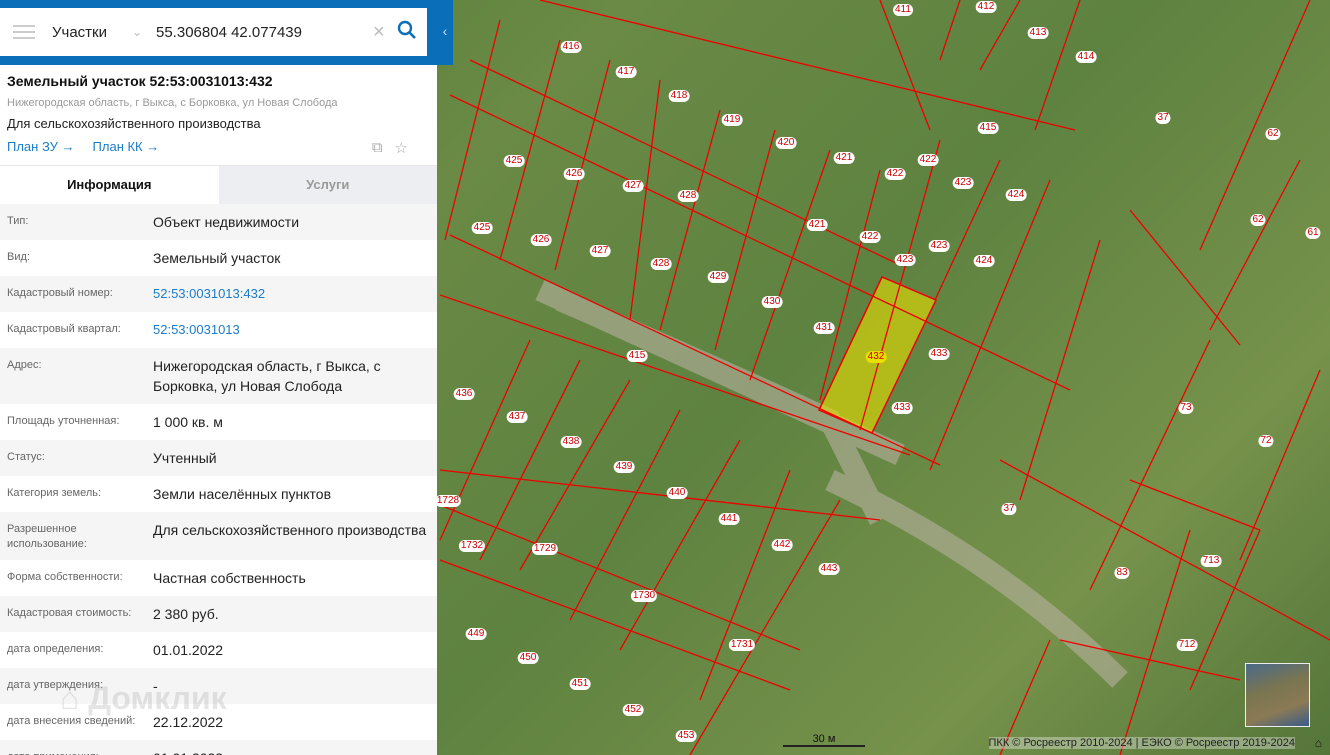 The width and height of the screenshot is (1330, 755). Describe the element at coordinates (986, 7) in the screenshot. I see `parcel-label: 412` at that location.